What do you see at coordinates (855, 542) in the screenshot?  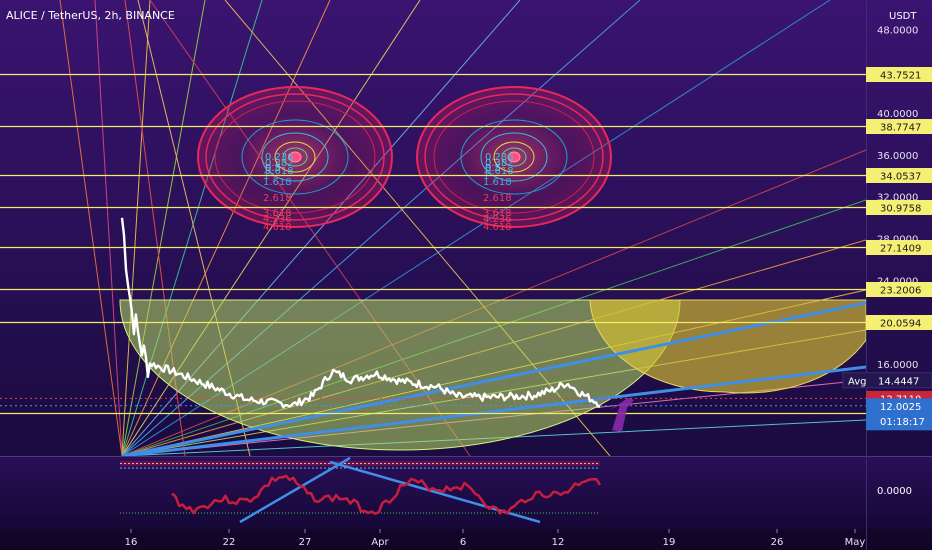 I see `time-tick-8: May` at bounding box center [855, 542].